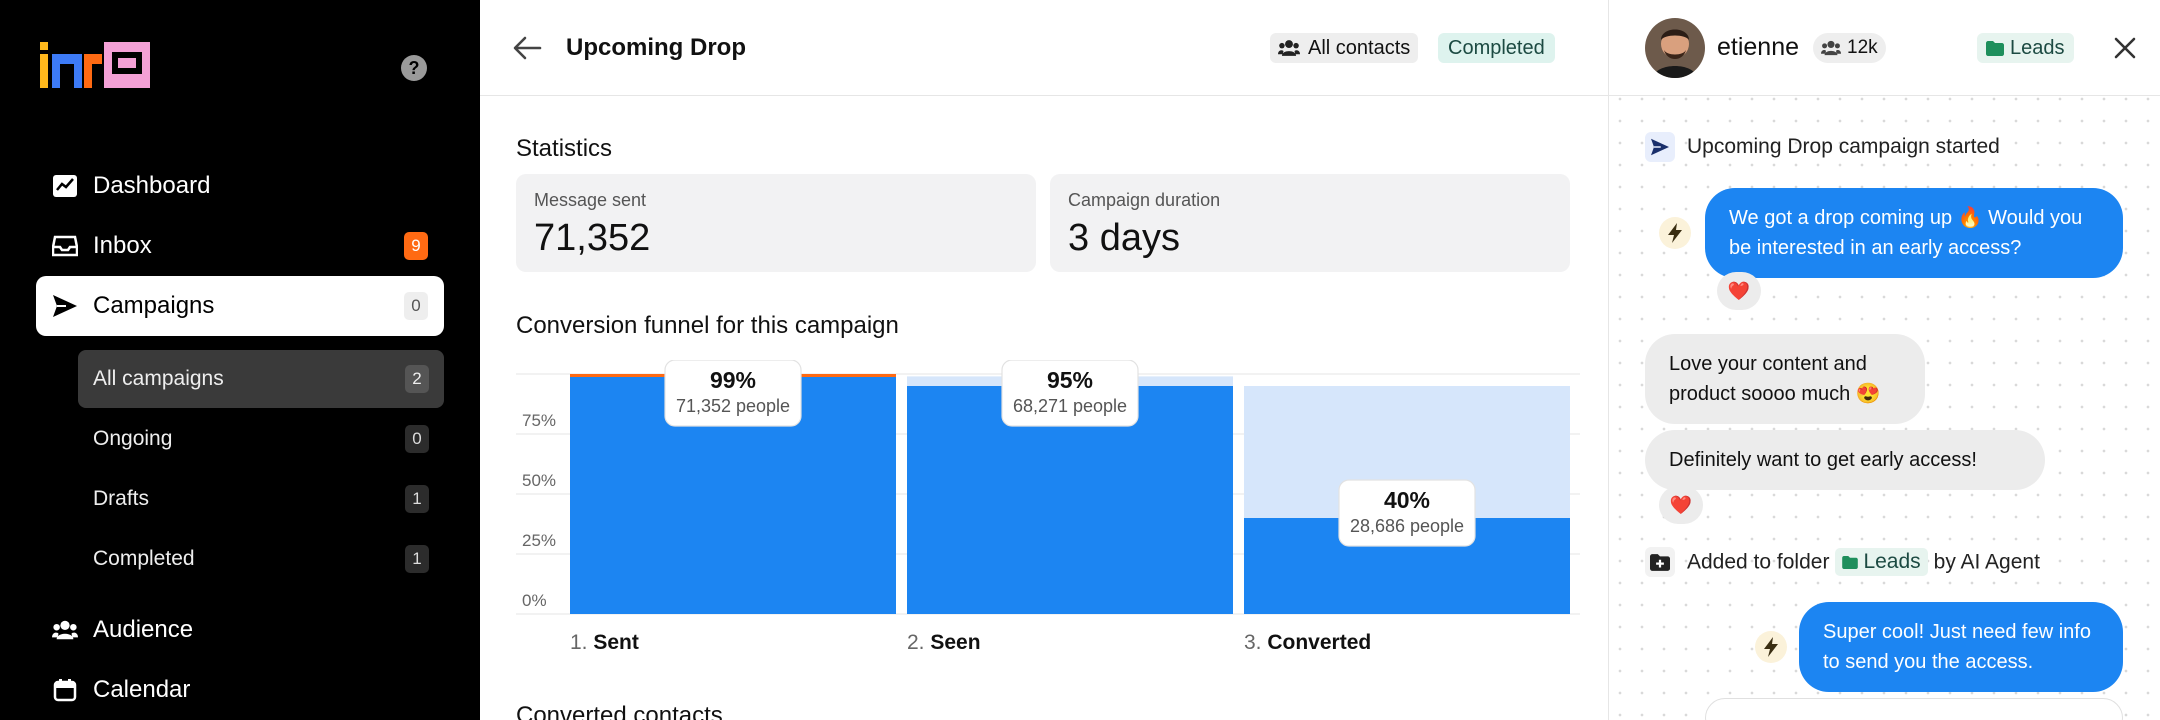 This screenshot has height=720, width=2160. What do you see at coordinates (240, 246) in the screenshot?
I see `nav-inbox: Inbox 9` at bounding box center [240, 246].